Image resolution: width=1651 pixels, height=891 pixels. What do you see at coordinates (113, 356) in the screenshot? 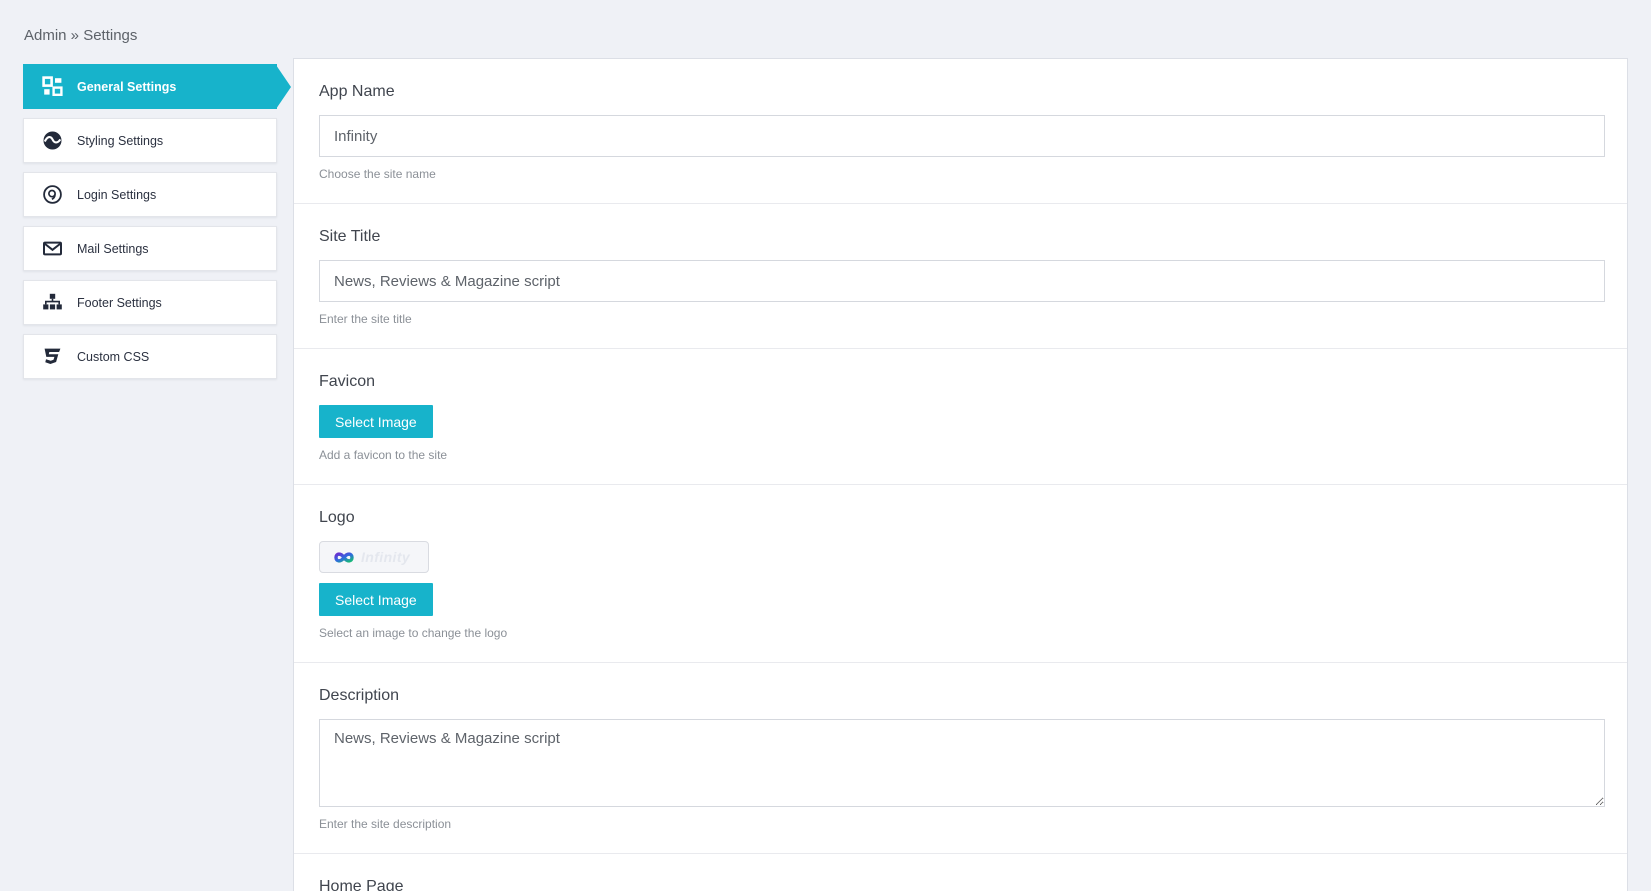
I see `sidebar-item-label: Custom CSS` at bounding box center [113, 356].